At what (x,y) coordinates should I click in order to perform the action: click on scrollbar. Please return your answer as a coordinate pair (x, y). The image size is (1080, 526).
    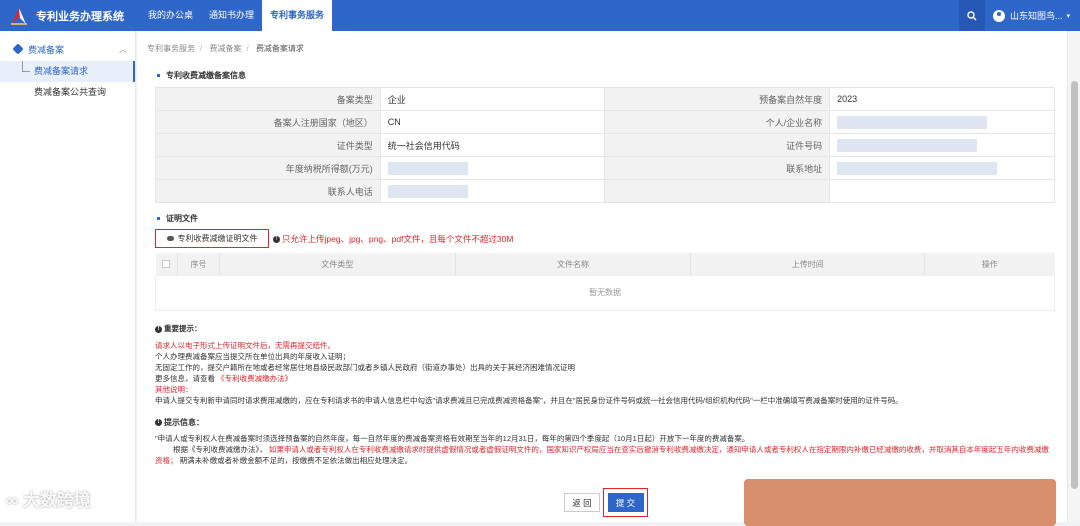
    Looking at the image, I should click on (1073, 276).